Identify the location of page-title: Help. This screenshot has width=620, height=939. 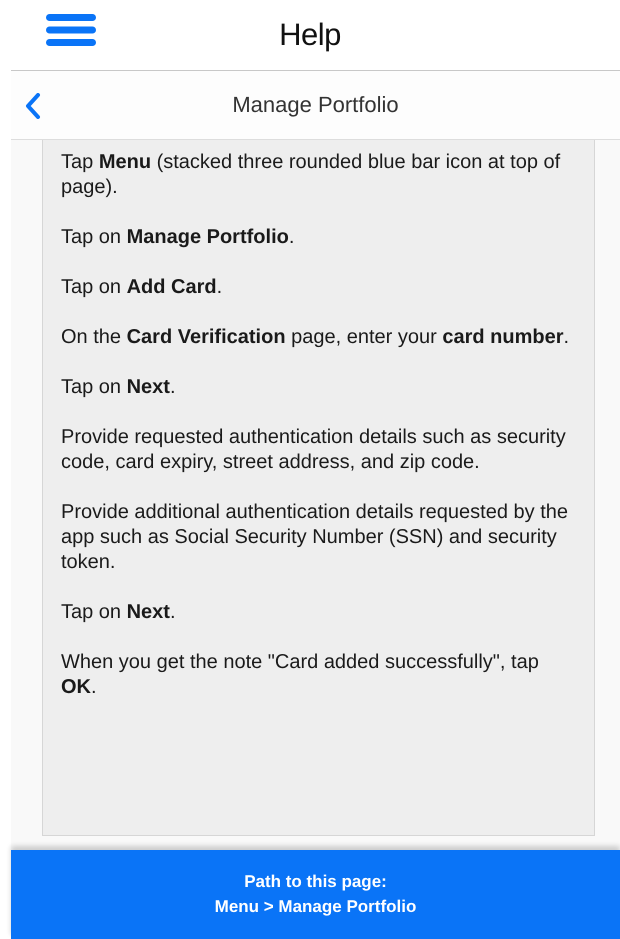
(310, 35).